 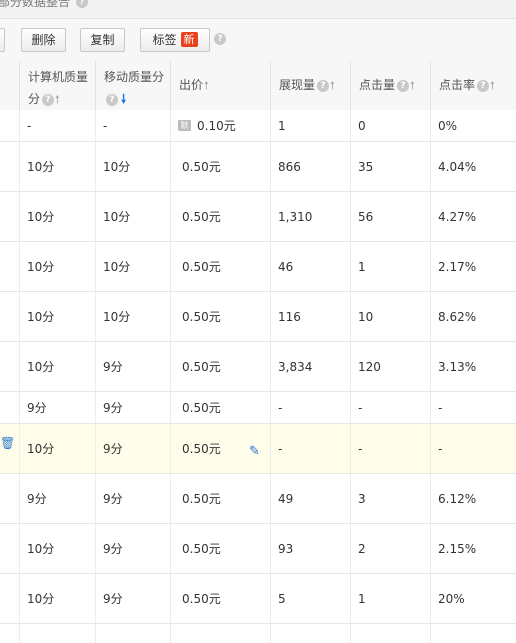 What do you see at coordinates (7, 443) in the screenshot?
I see `delete-icon: 🗑` at bounding box center [7, 443].